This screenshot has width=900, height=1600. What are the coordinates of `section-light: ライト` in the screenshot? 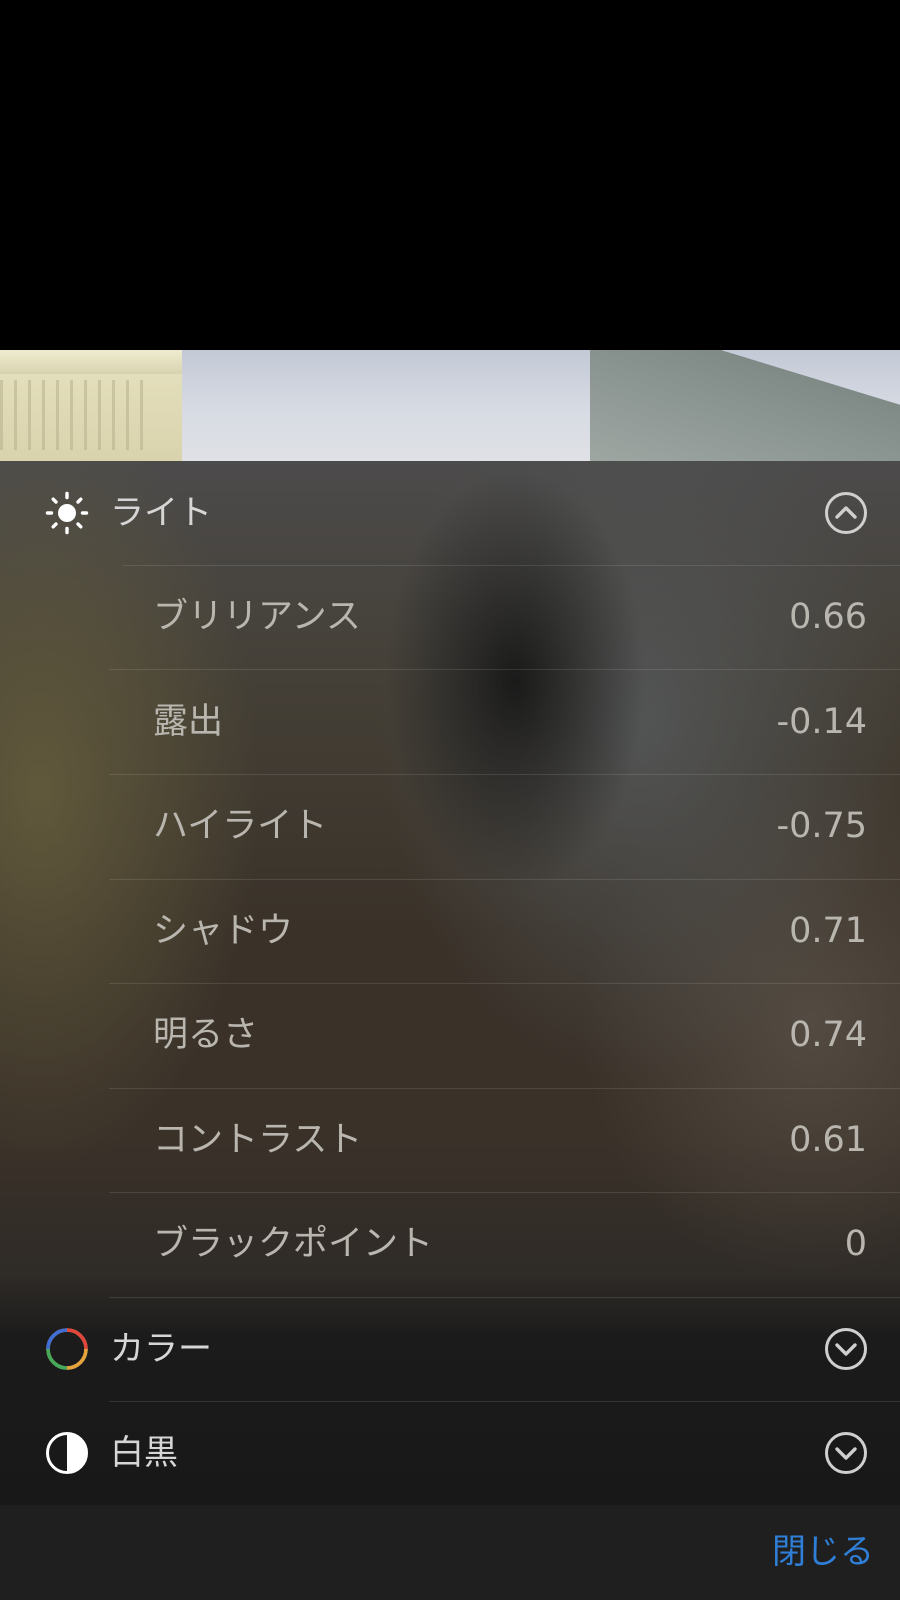 It's located at (450, 513).